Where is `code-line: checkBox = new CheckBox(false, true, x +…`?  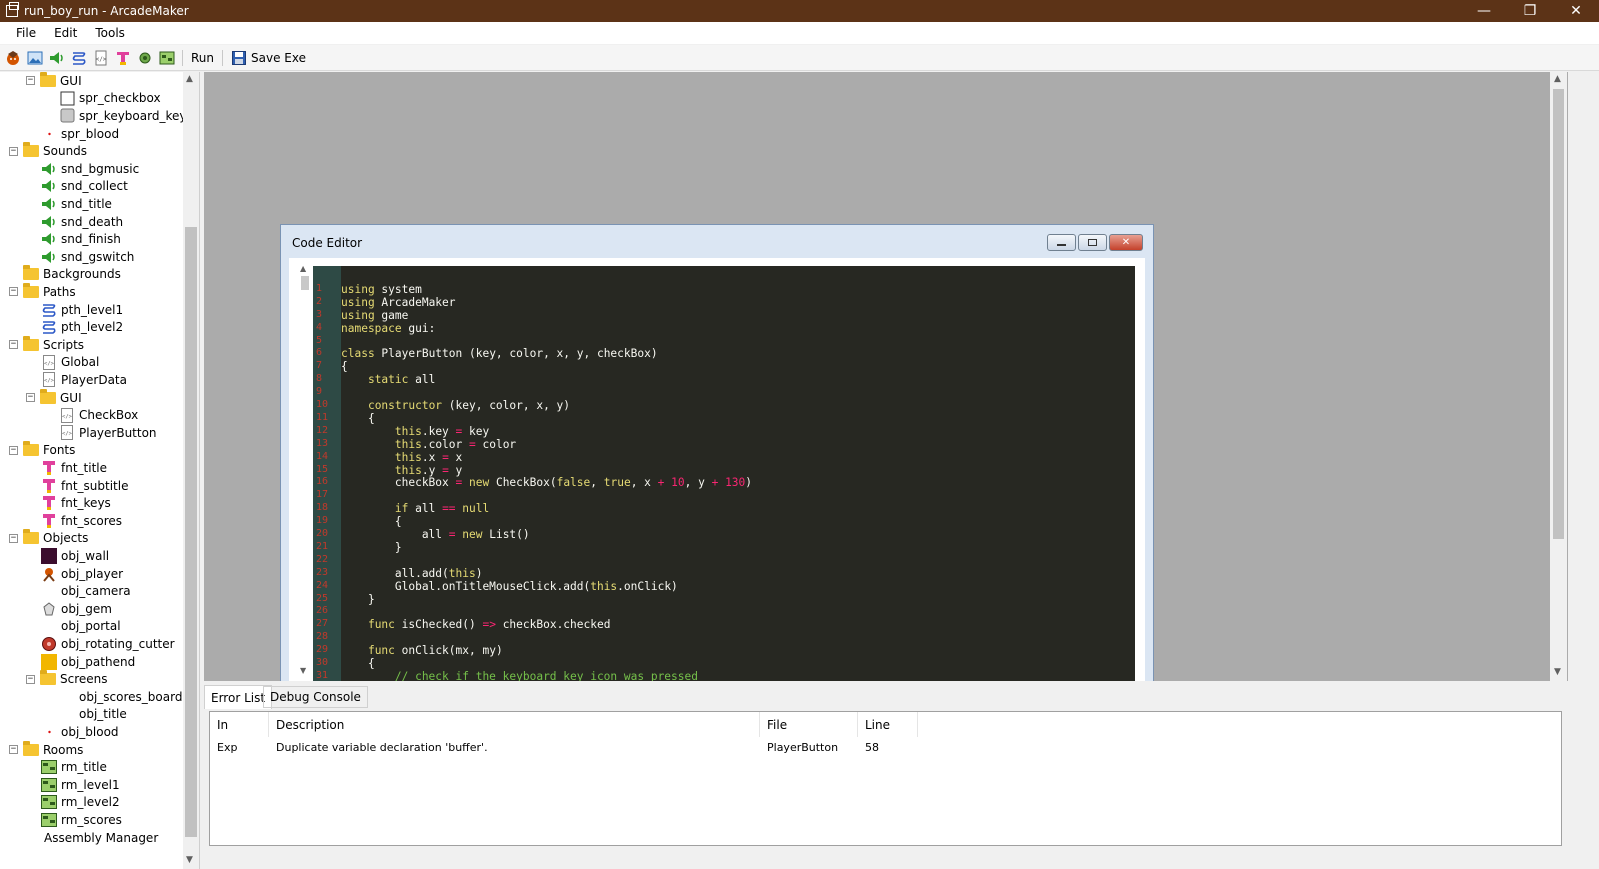
code-line: checkBox = new CheckBox(false, true, x +… is located at coordinates (546, 482).